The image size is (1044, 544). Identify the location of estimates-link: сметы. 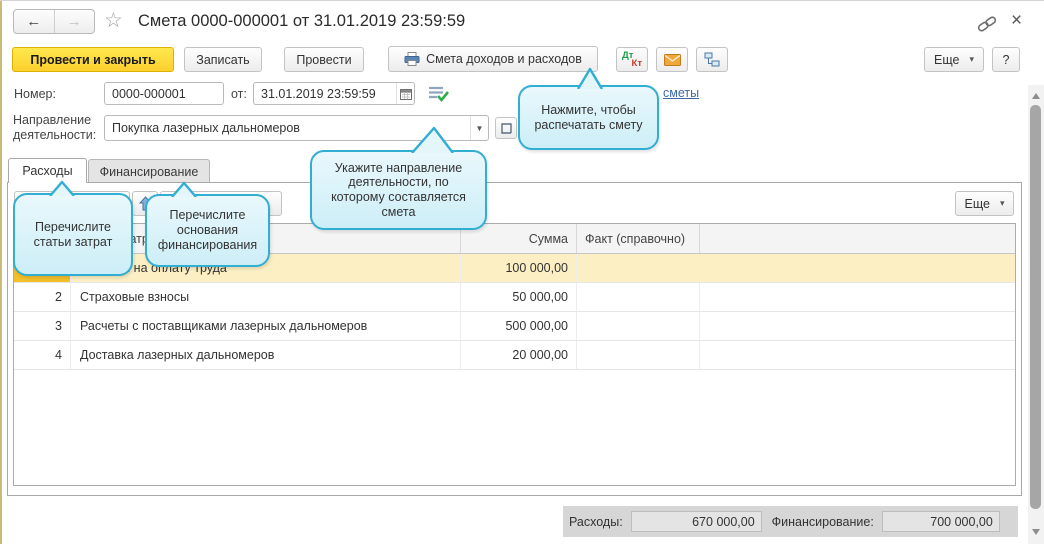
(681, 93).